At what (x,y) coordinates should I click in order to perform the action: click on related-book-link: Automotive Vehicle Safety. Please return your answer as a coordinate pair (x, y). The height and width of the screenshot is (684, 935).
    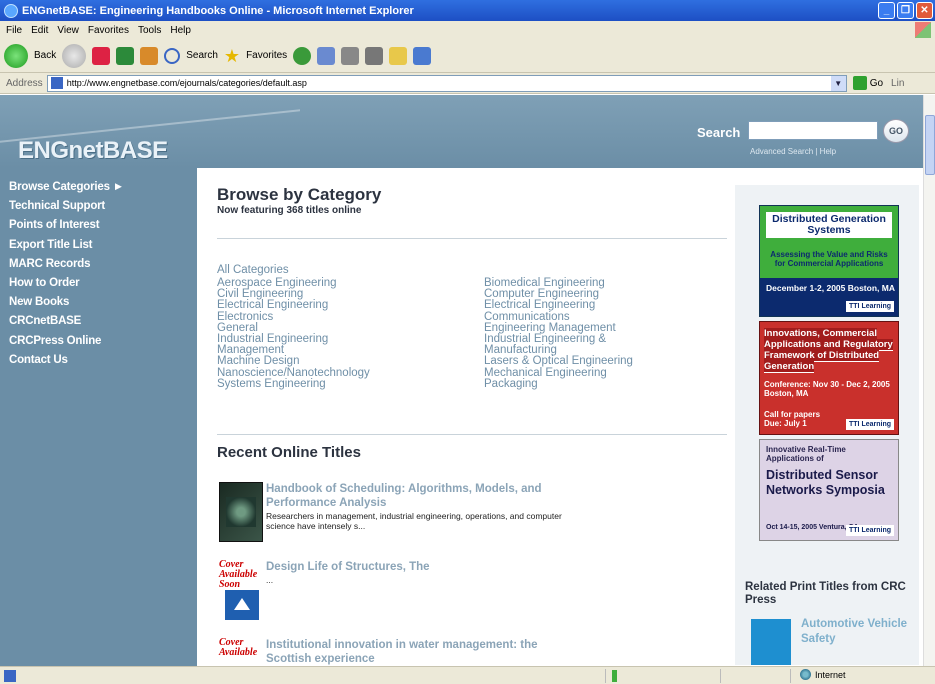
    Looking at the image, I should click on (856, 632).